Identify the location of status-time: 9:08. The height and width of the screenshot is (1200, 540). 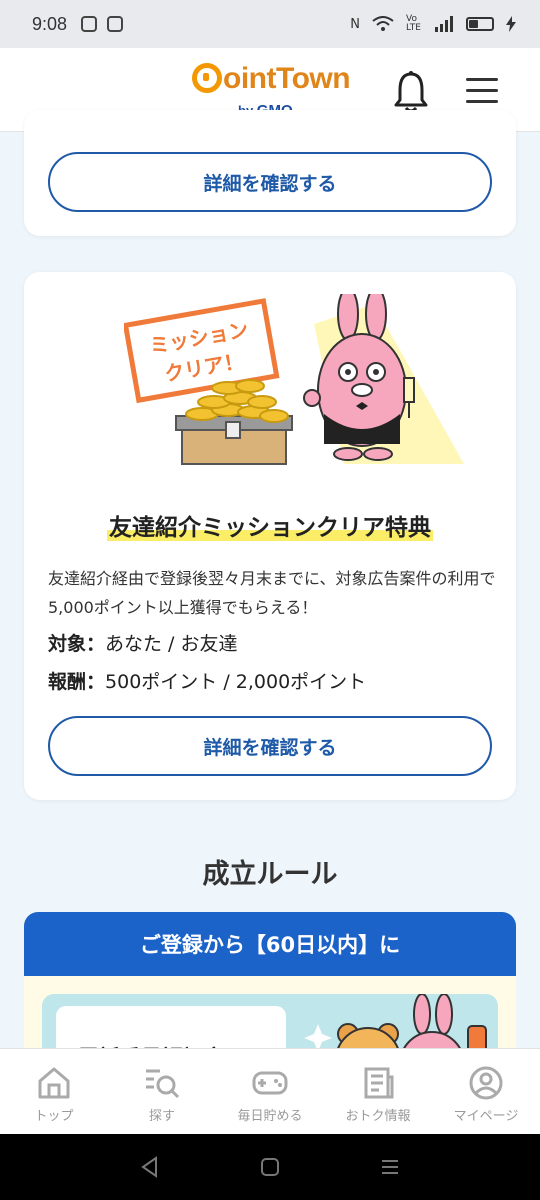
(50, 23).